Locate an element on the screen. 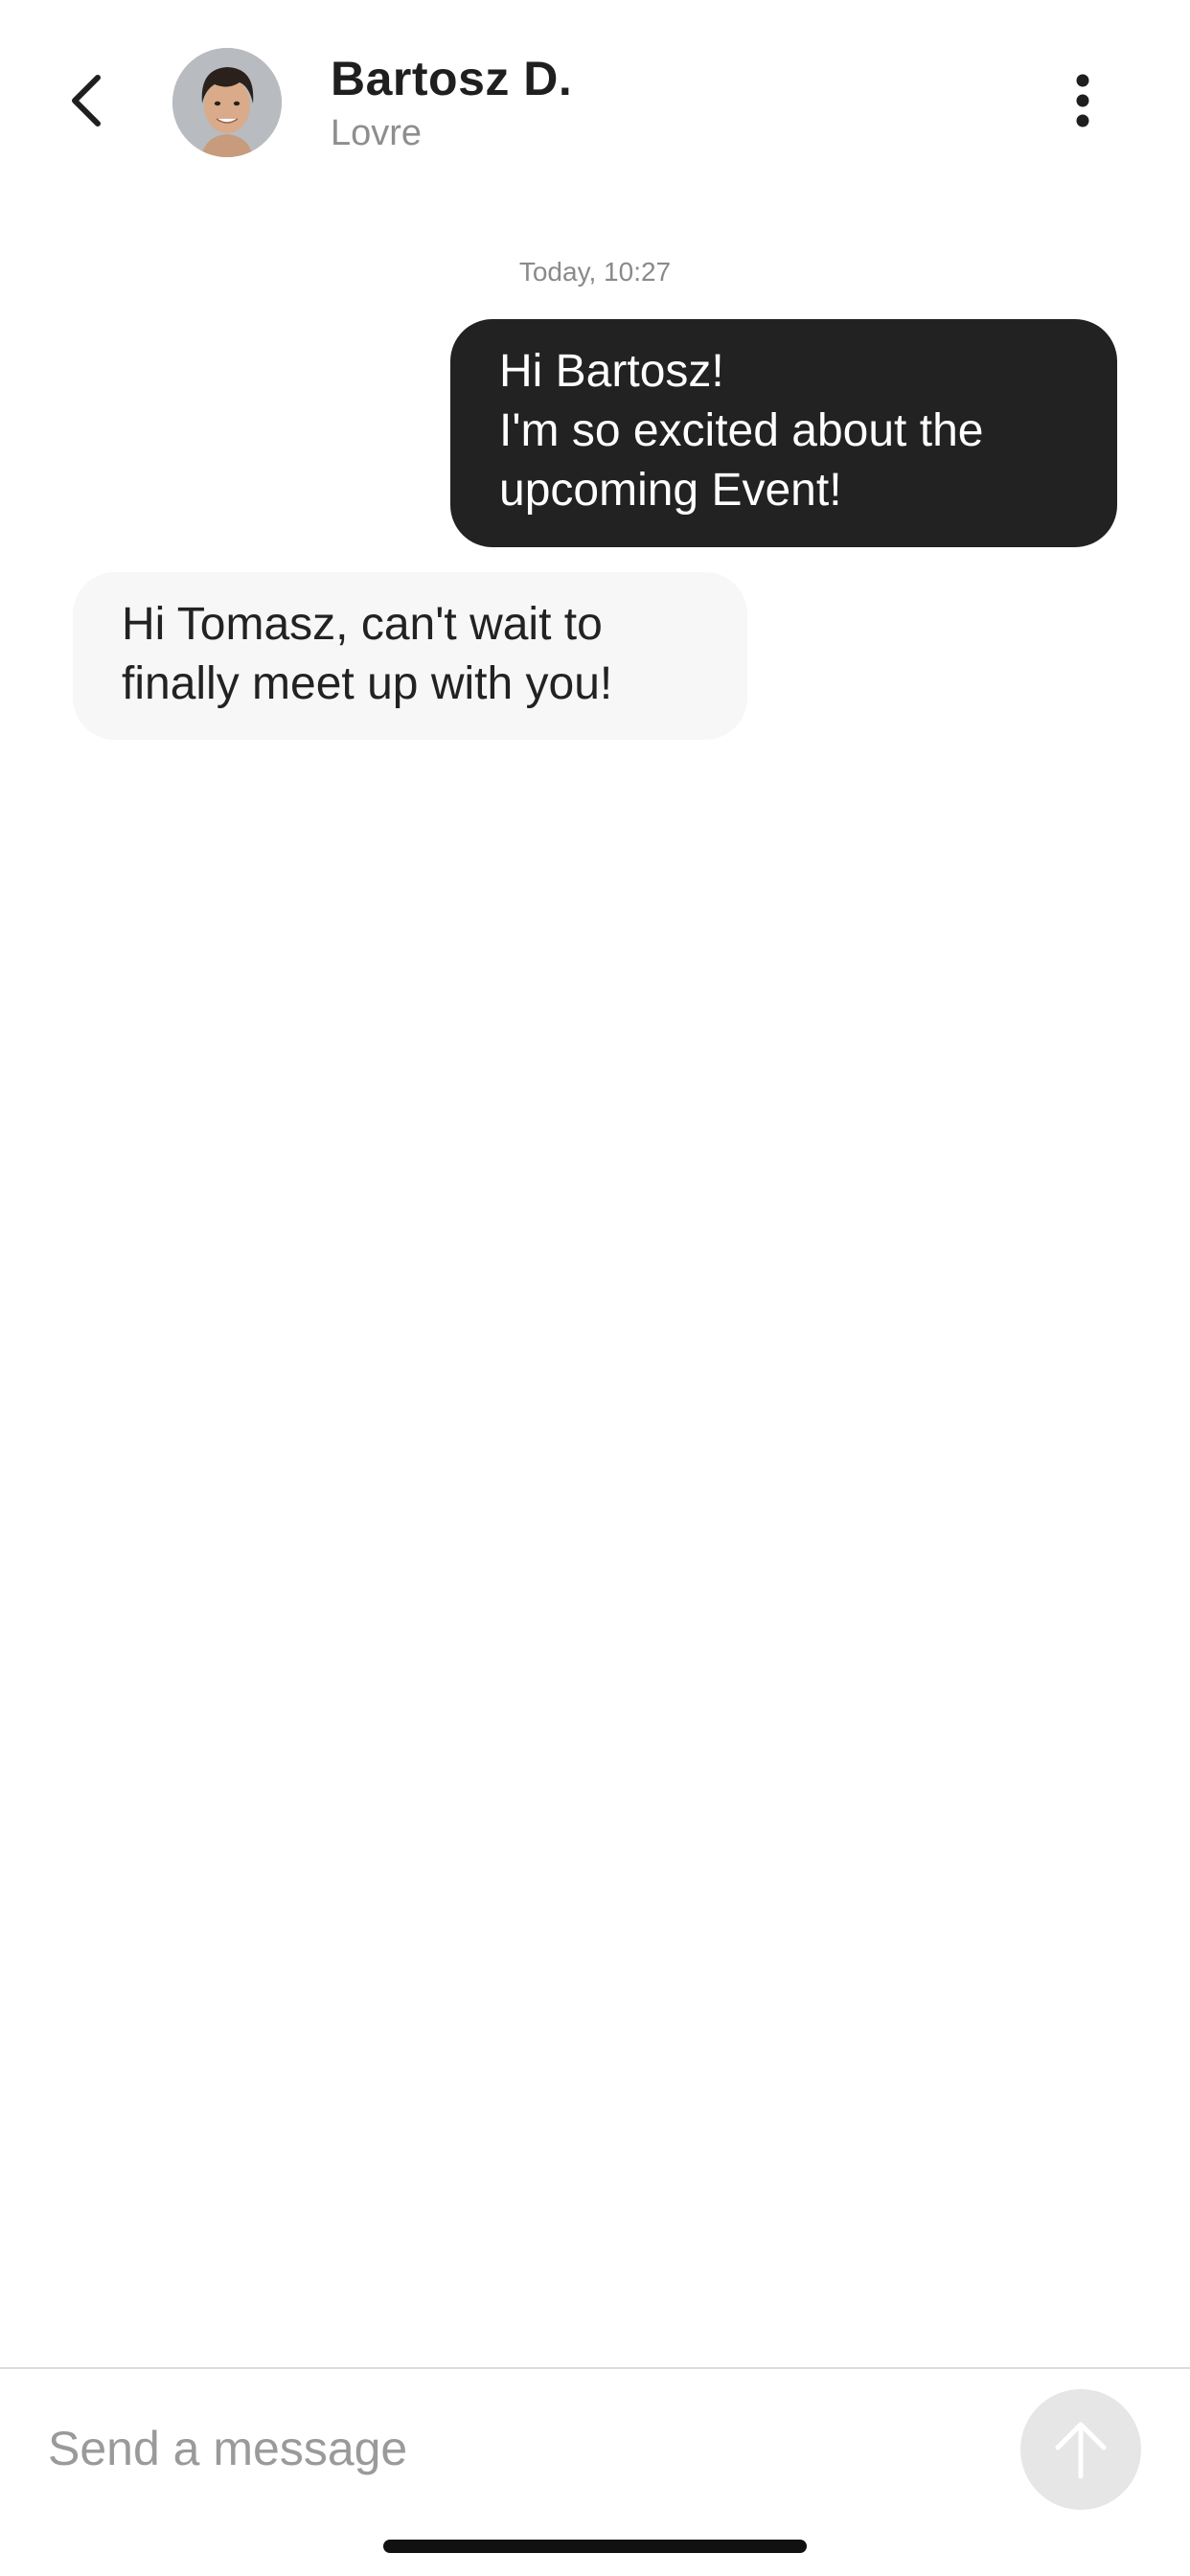  chevron-left-icon is located at coordinates (87, 100).